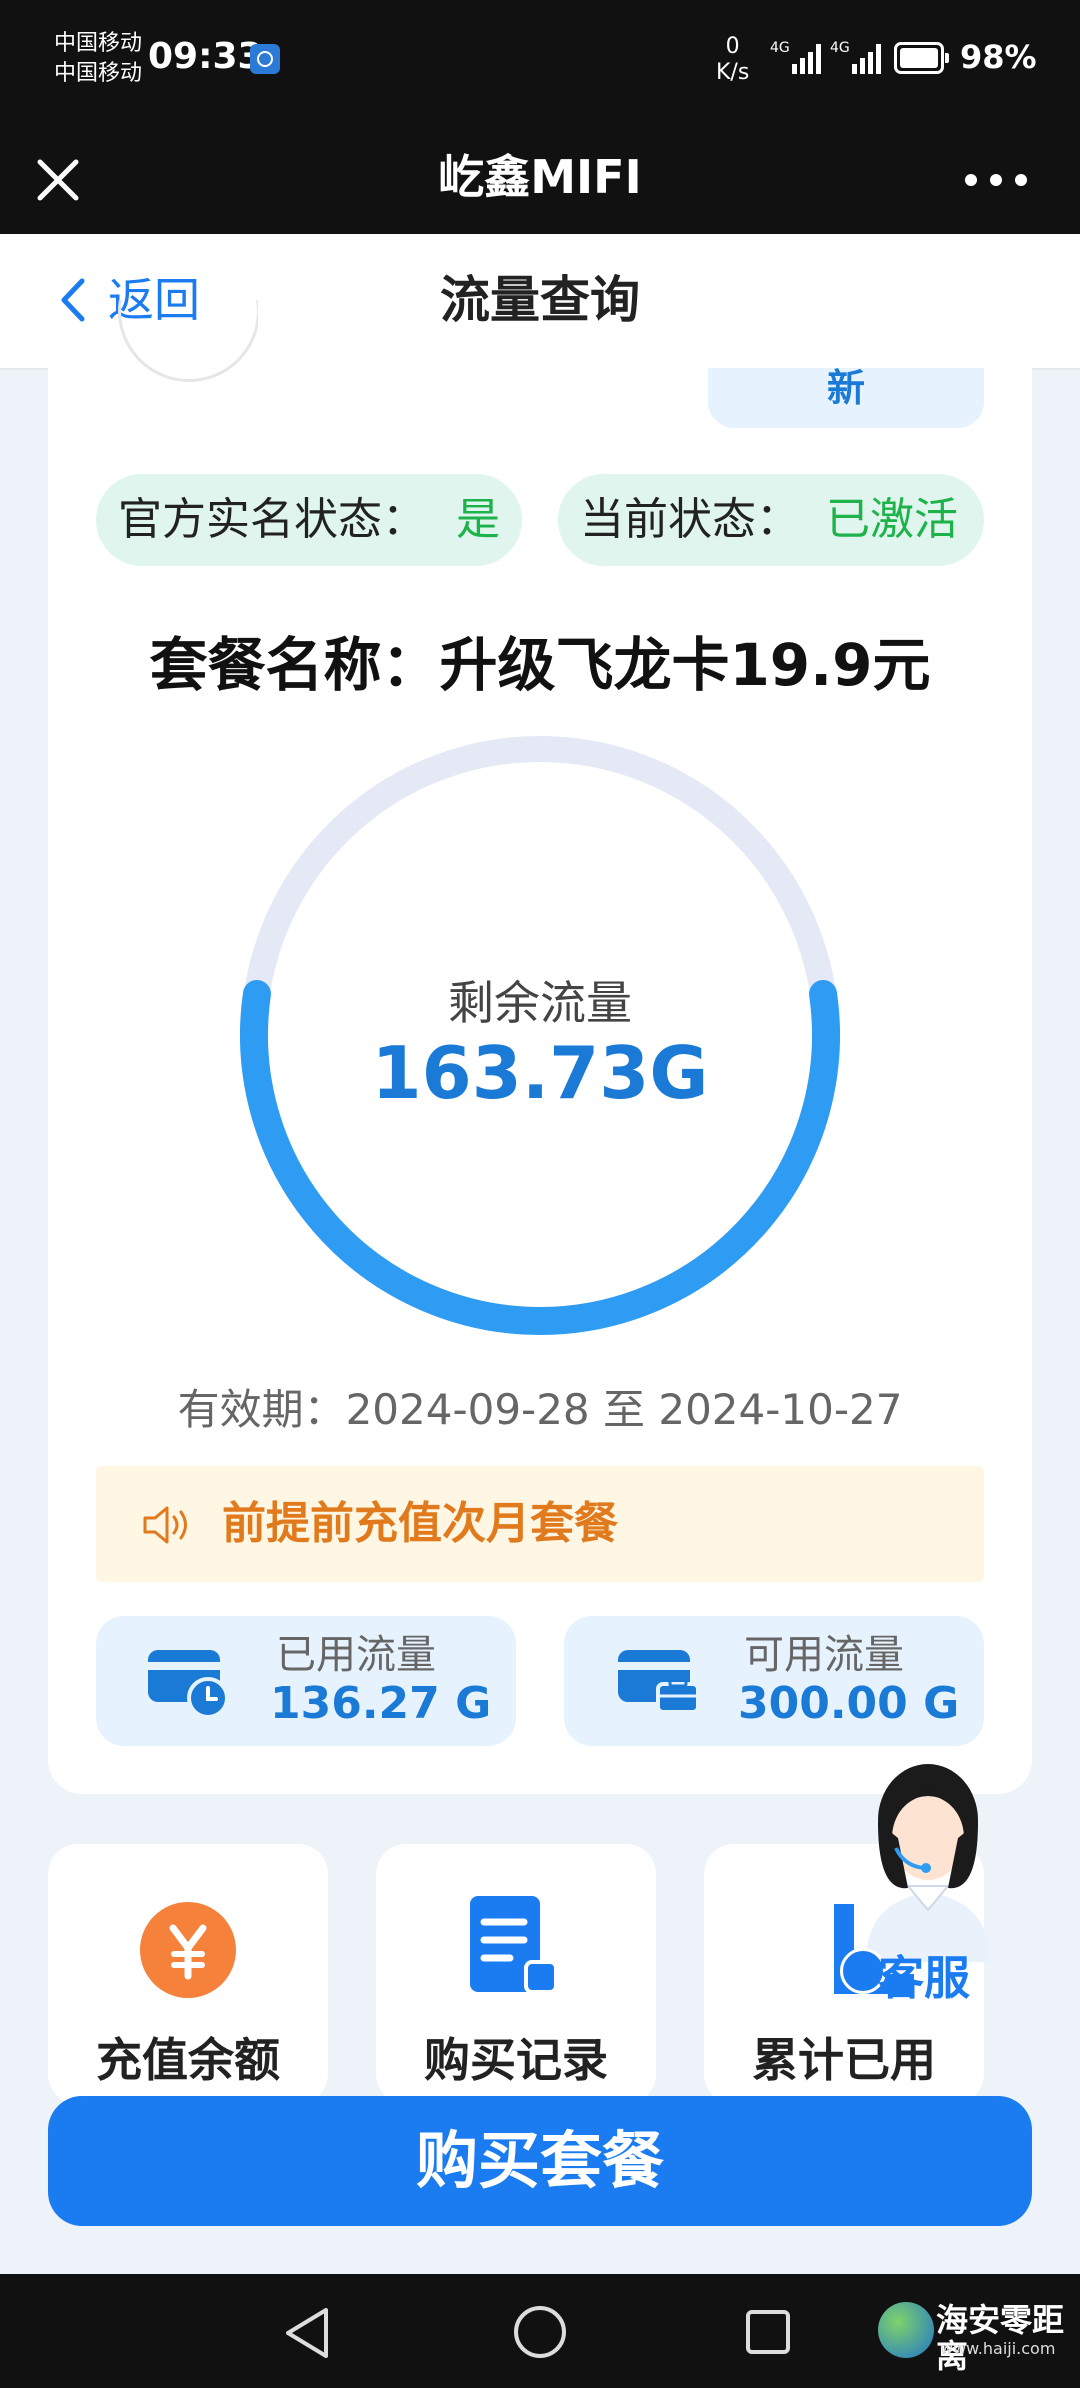  I want to click on home-circle-icon, so click(540, 2332).